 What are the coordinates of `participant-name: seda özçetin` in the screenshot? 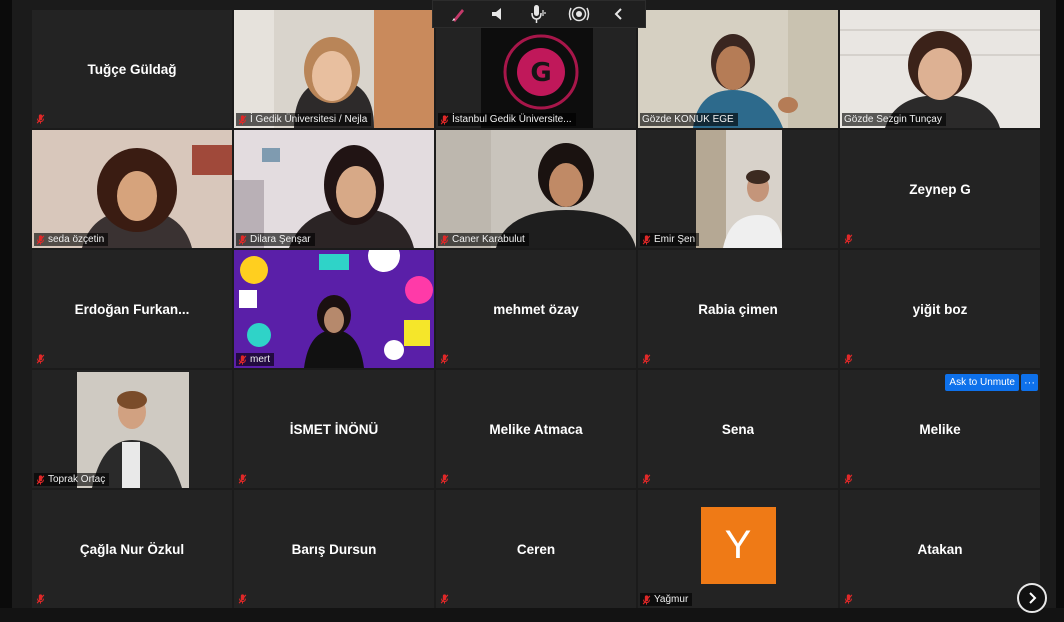 It's located at (76, 239).